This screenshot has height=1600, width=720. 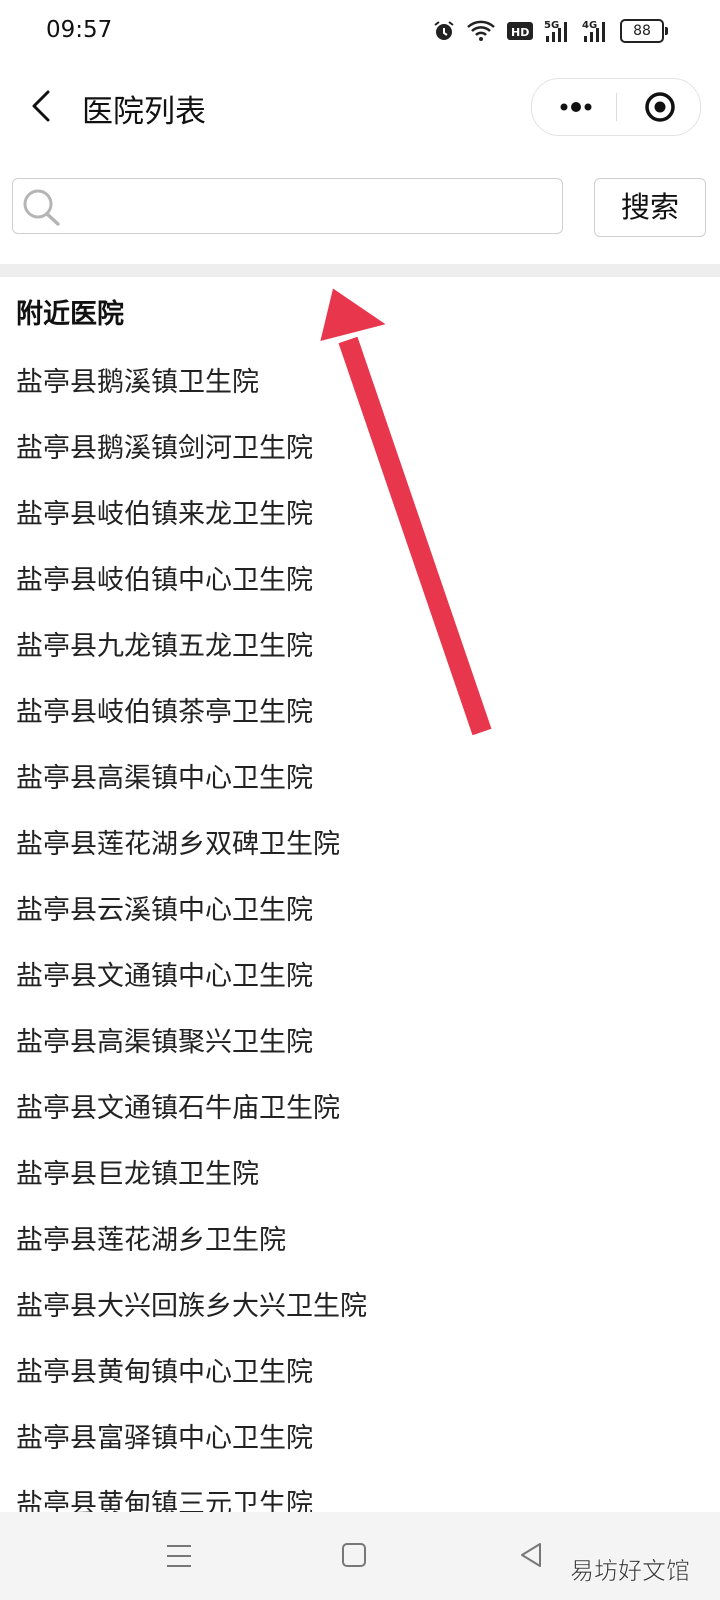 I want to click on svg-text: 5G, so click(x=551, y=25).